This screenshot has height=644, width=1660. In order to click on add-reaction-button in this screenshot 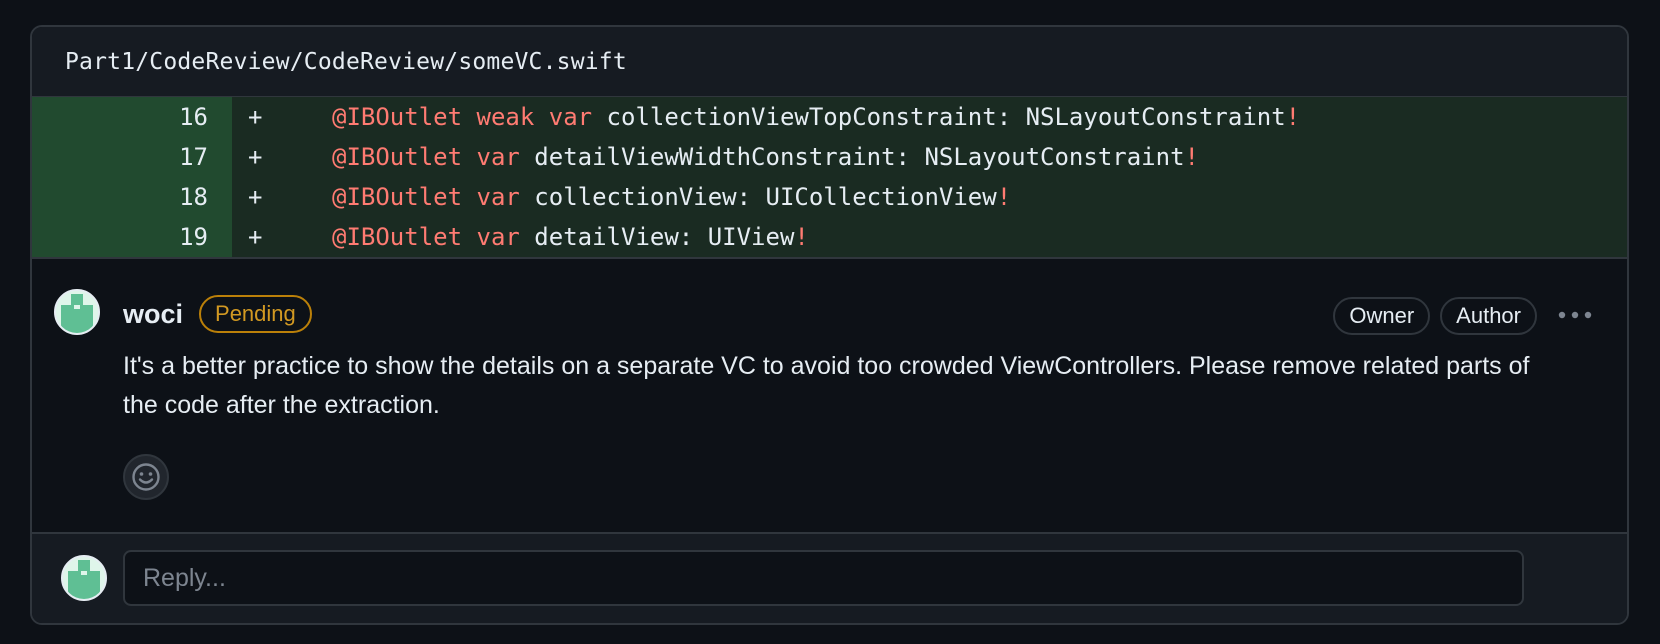, I will do `click(146, 477)`.